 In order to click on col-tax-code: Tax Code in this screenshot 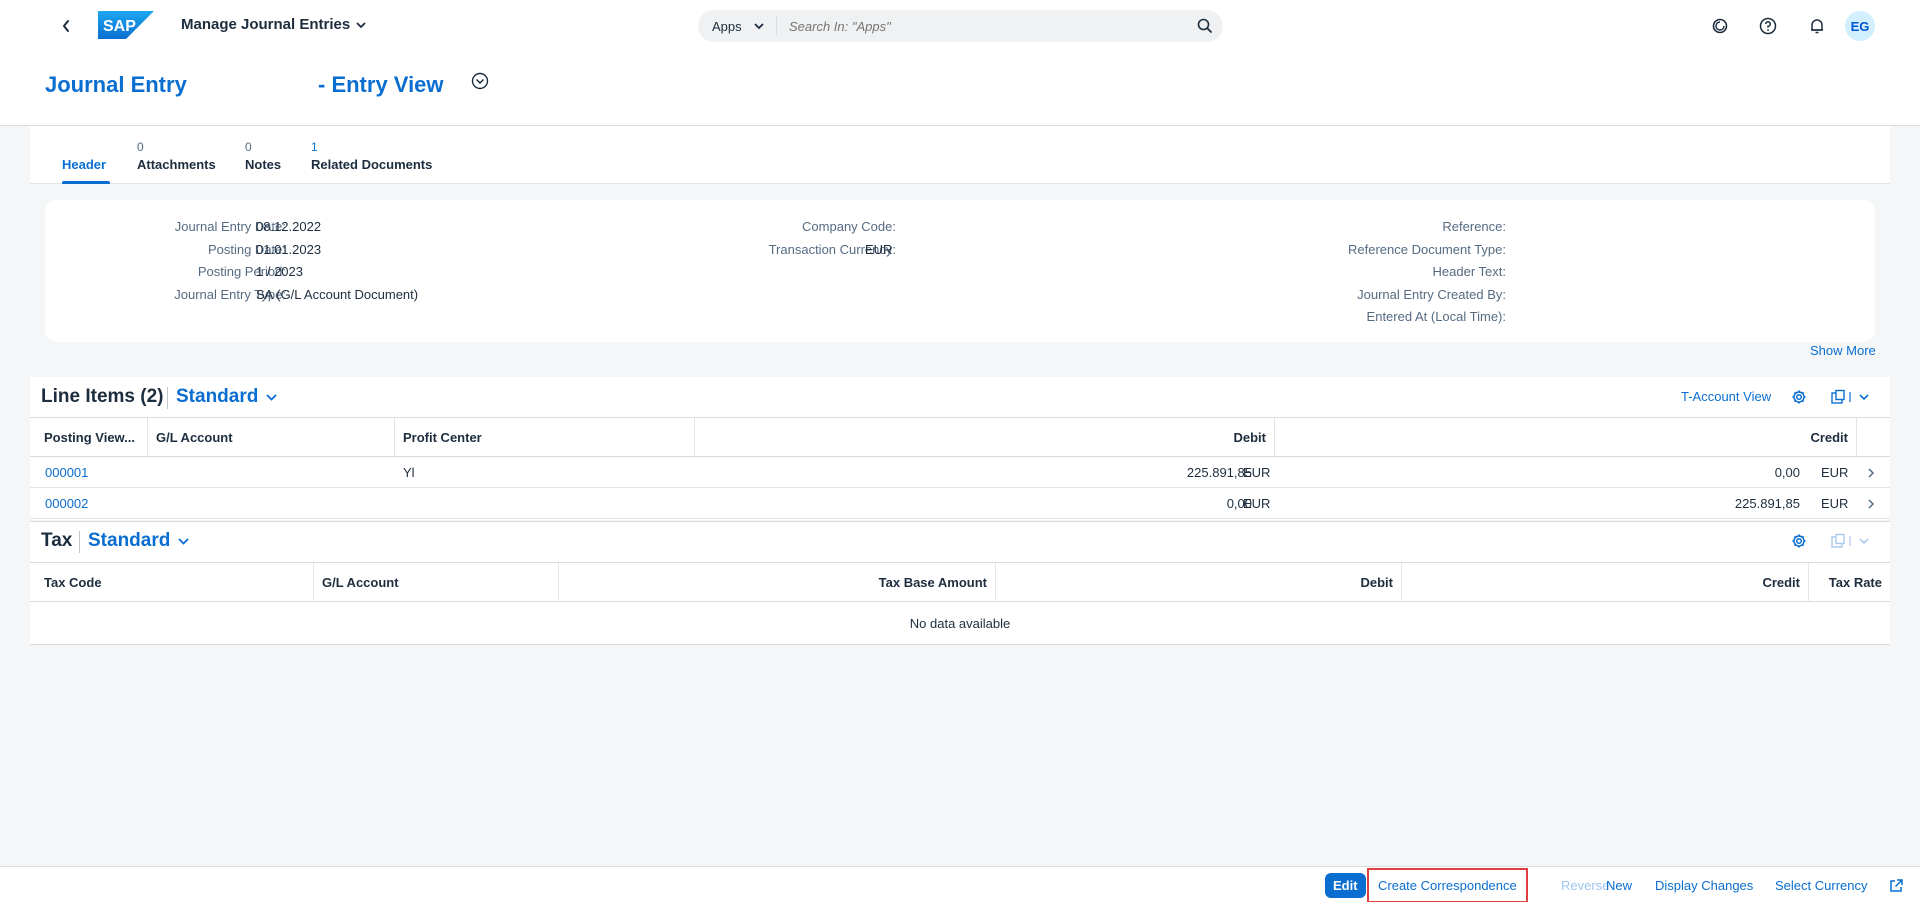, I will do `click(172, 582)`.